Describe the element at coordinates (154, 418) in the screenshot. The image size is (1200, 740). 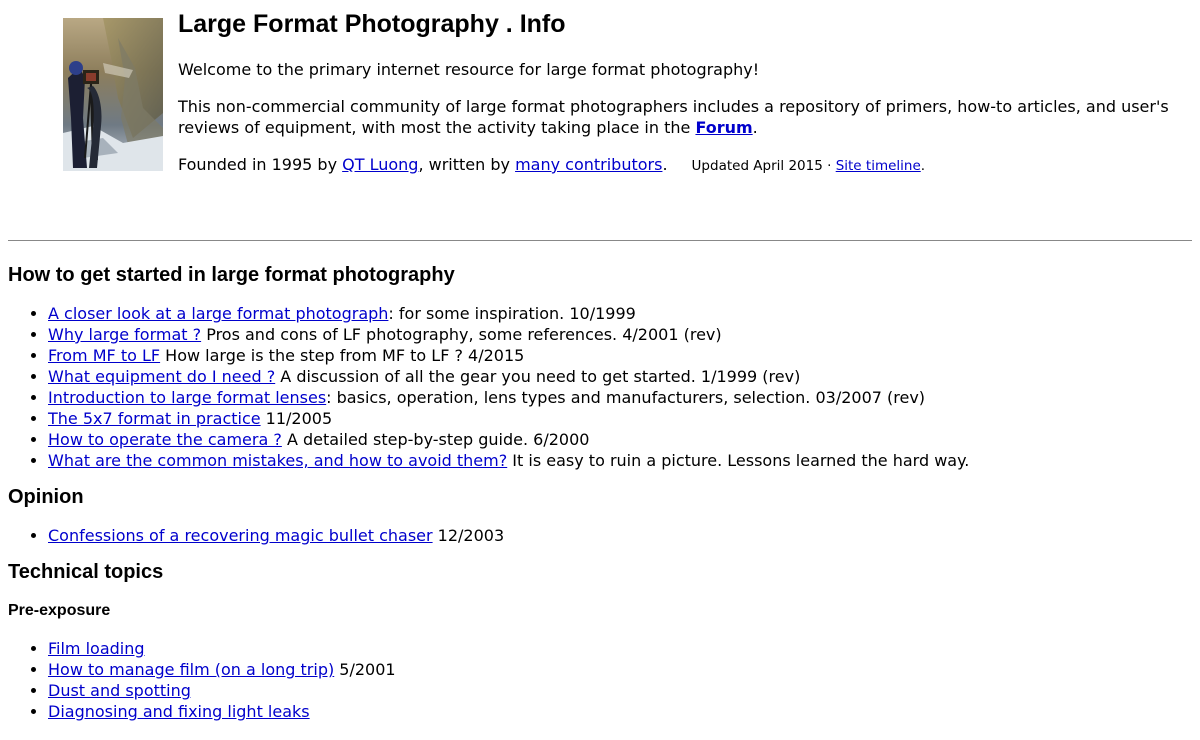
I see `article-link: The 5x7 format in practice` at that location.